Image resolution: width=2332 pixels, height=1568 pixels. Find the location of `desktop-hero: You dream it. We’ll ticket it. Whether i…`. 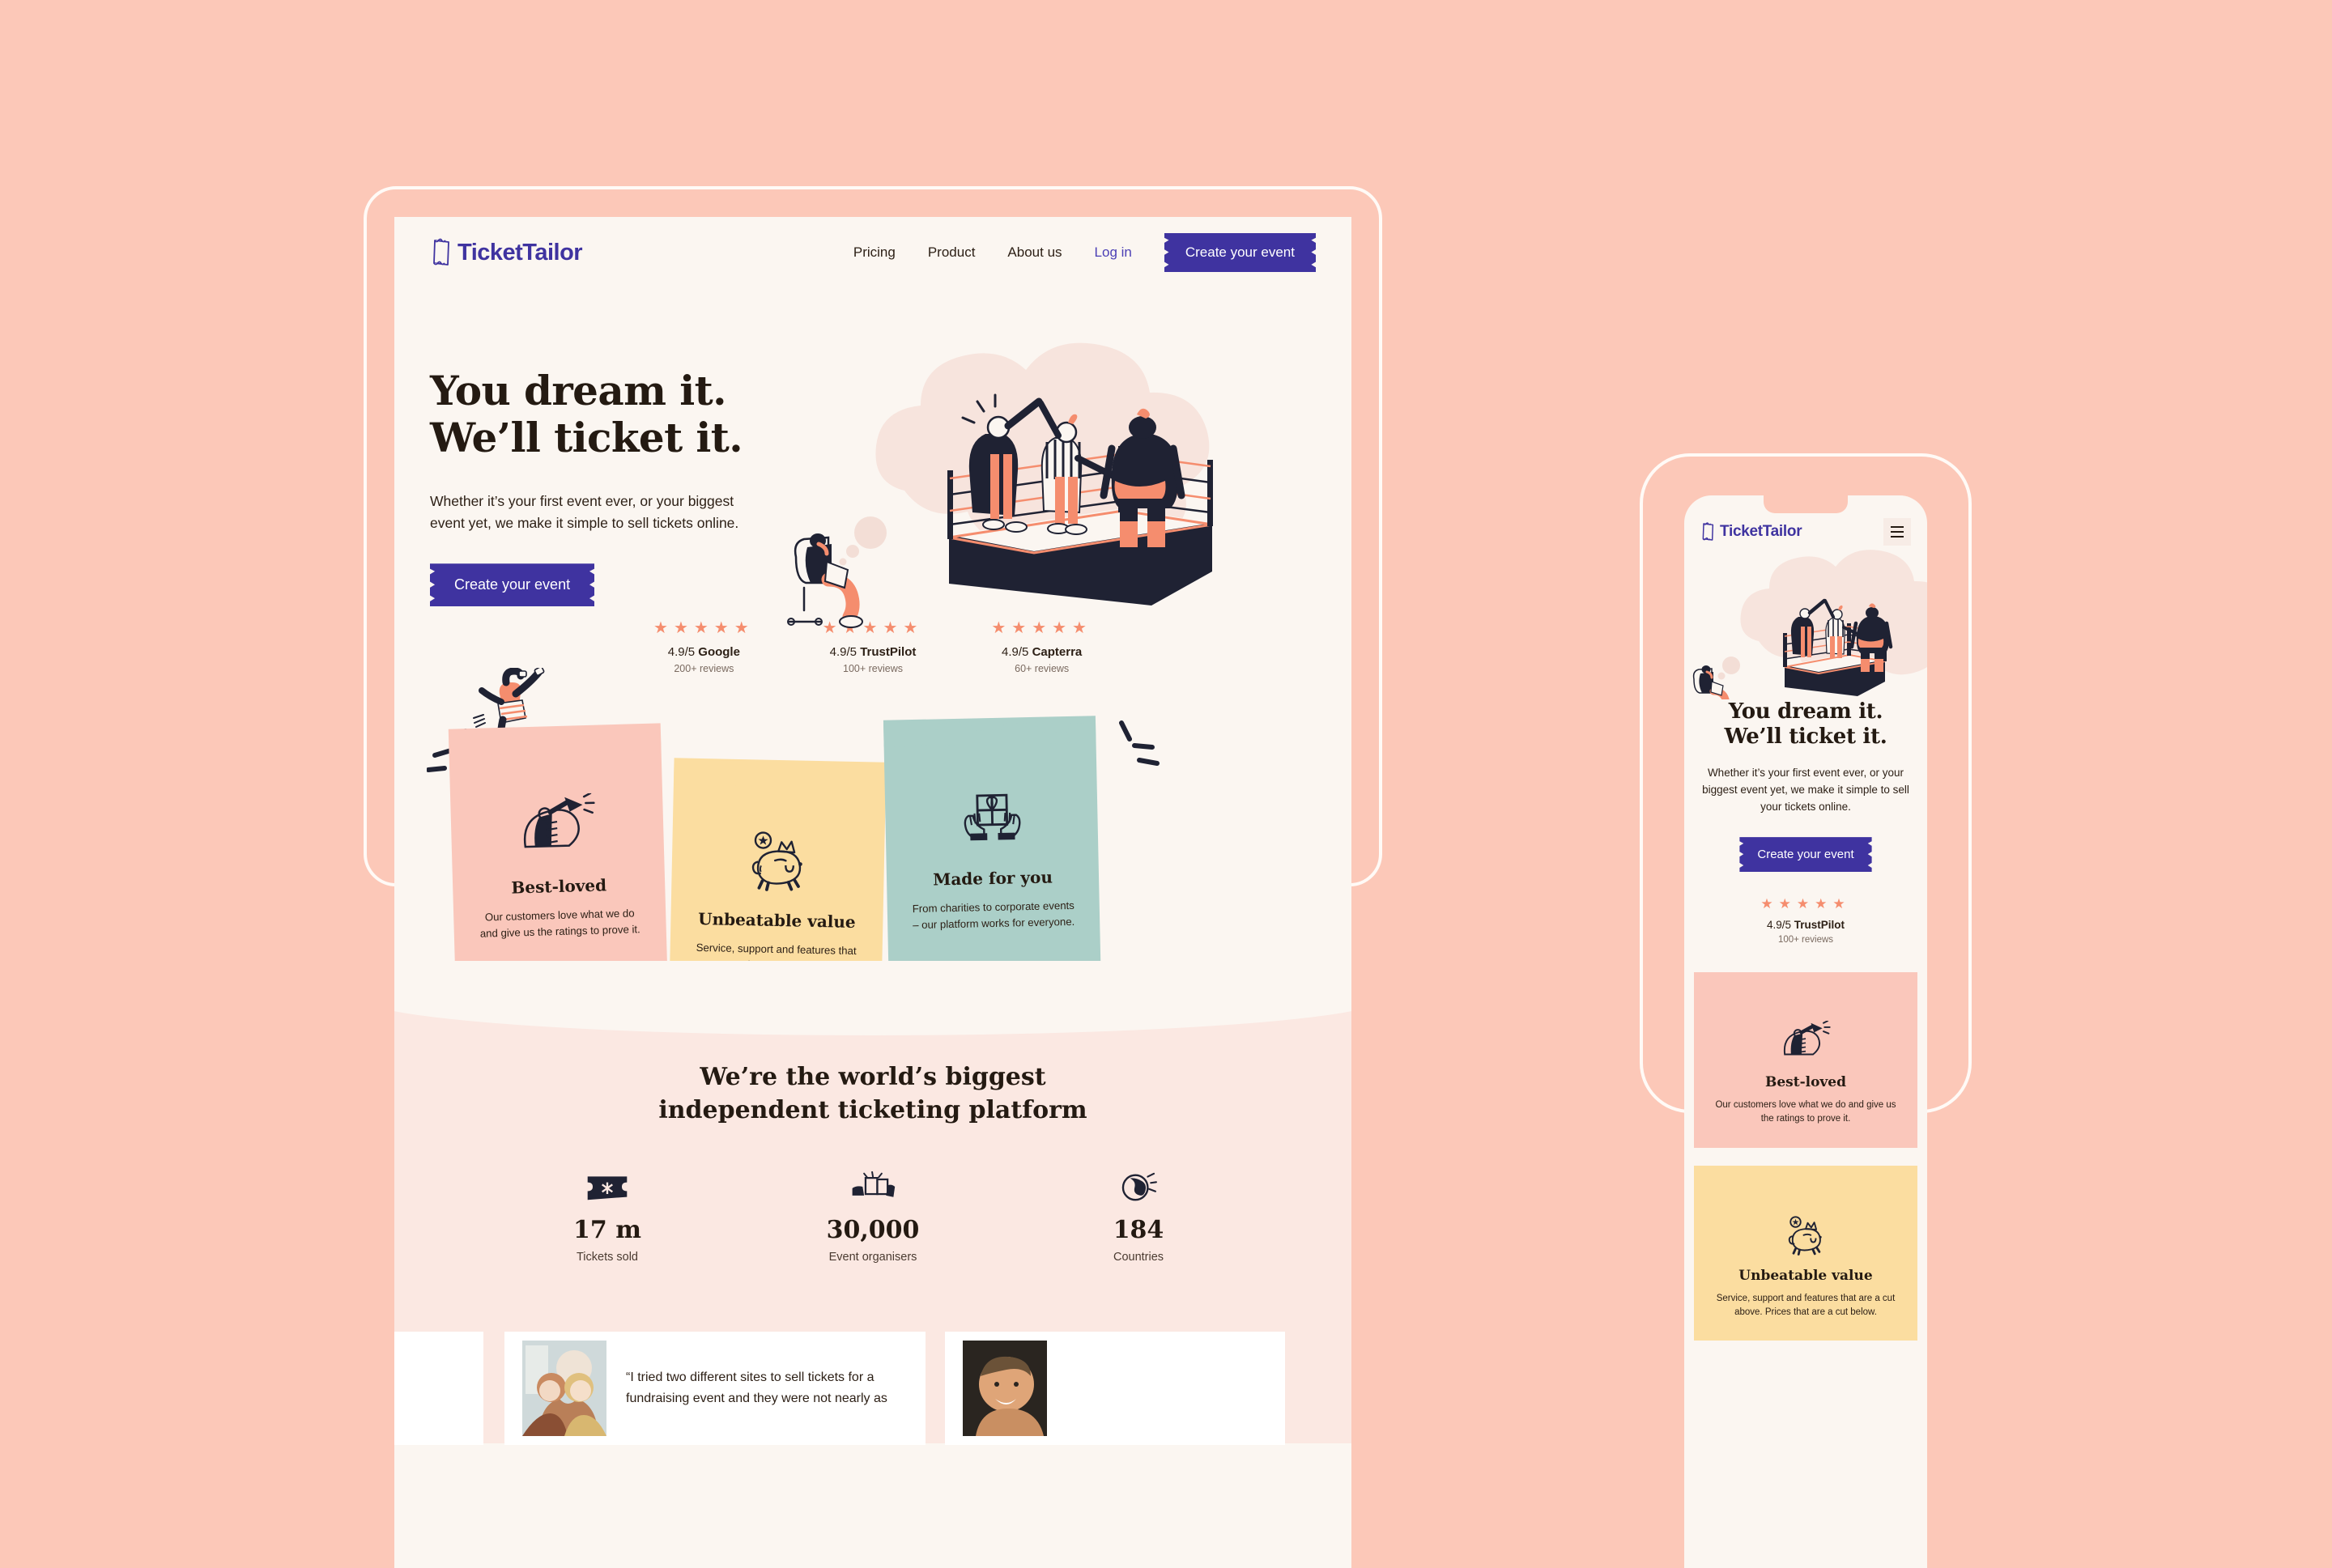

desktop-hero: You dream it. We’ll ticket it. Whether i… is located at coordinates (873, 458).